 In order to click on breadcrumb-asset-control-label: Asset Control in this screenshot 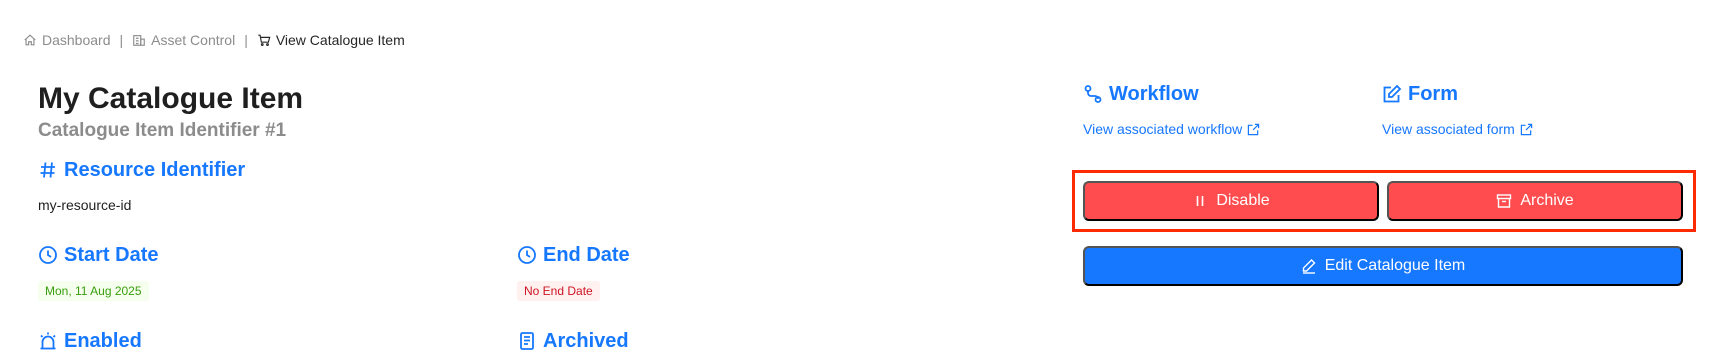, I will do `click(193, 40)`.